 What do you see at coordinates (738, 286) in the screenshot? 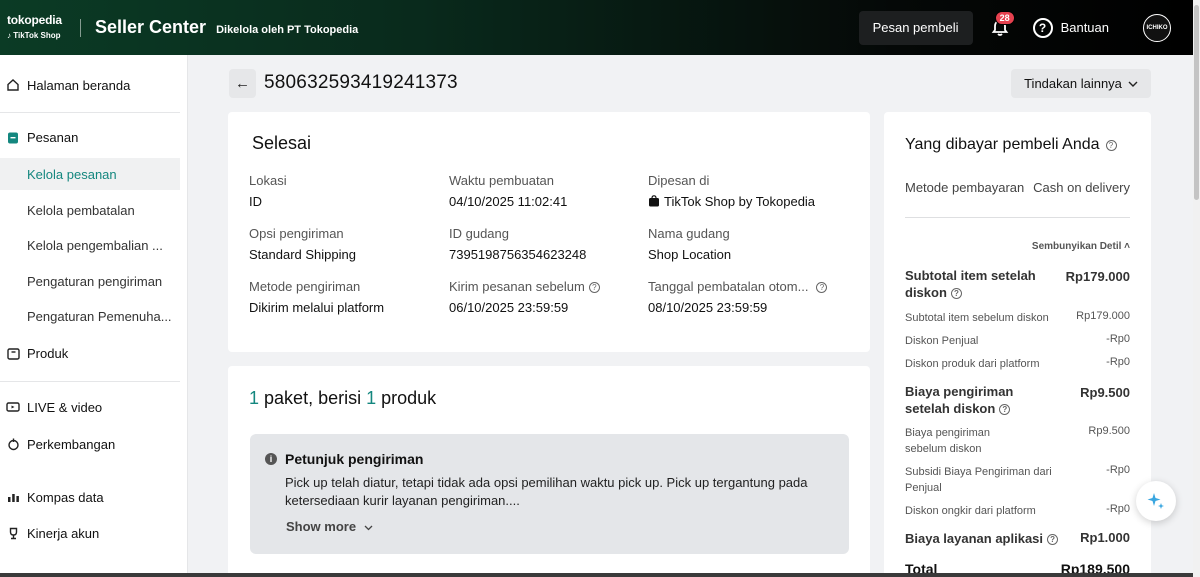
I see `field-label-tanggal-pembatalan: Tanggal pembatalan otom...?` at bounding box center [738, 286].